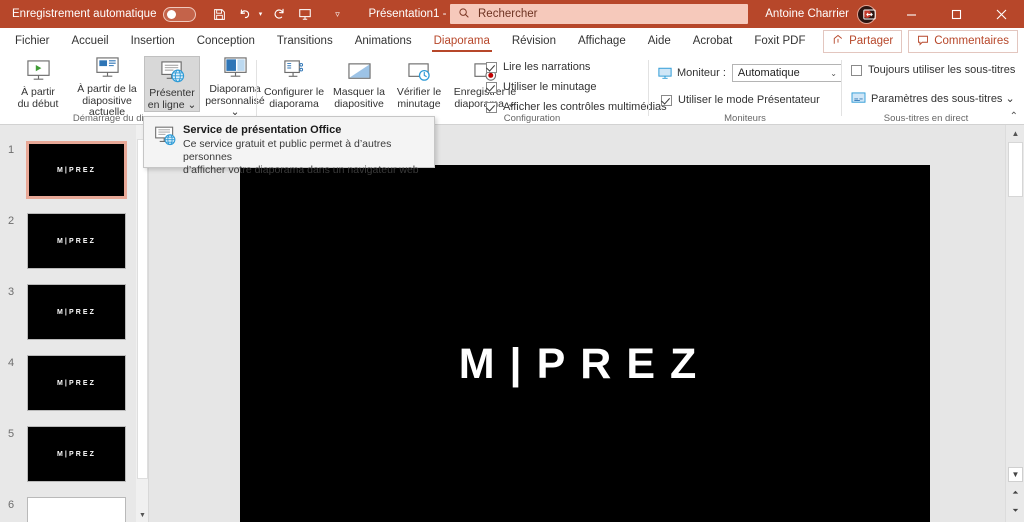  Describe the element at coordinates (740, 100) in the screenshot. I see `checkbox-presenter-view: Utiliser le mode Présentateur` at that location.